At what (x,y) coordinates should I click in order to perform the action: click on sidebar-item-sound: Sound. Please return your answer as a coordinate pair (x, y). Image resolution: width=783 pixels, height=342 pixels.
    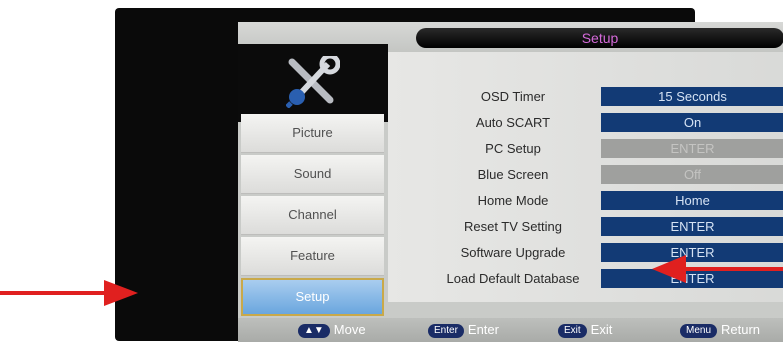
    Looking at the image, I should click on (312, 174).